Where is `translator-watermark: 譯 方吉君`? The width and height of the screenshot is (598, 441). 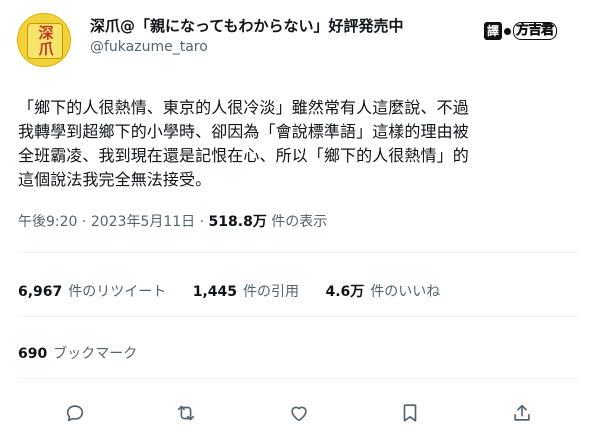
translator-watermark: 譯 方吉君 is located at coordinates (520, 31).